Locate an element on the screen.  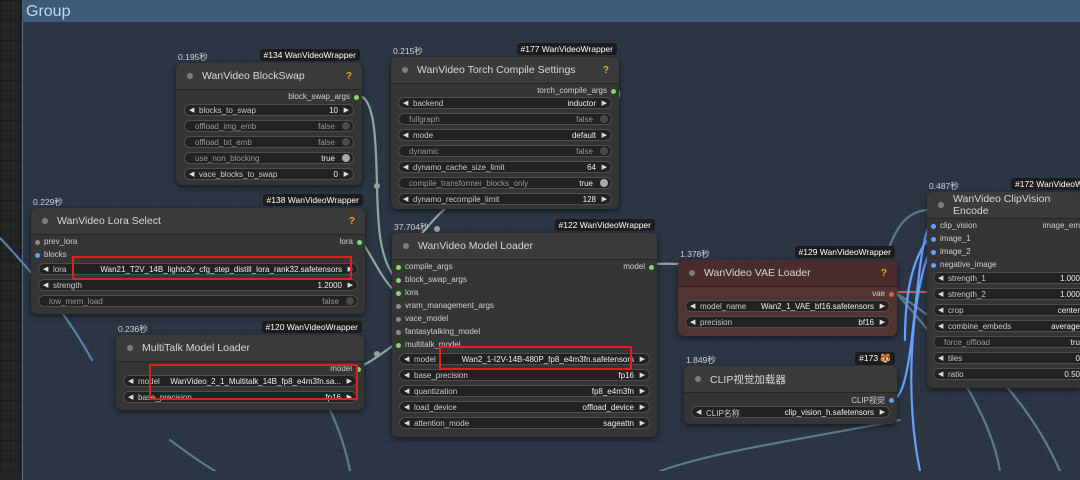
toggle-compile-transformer-blocks-only: compile_transformer_blocks_only true is located at coordinates (505, 183).